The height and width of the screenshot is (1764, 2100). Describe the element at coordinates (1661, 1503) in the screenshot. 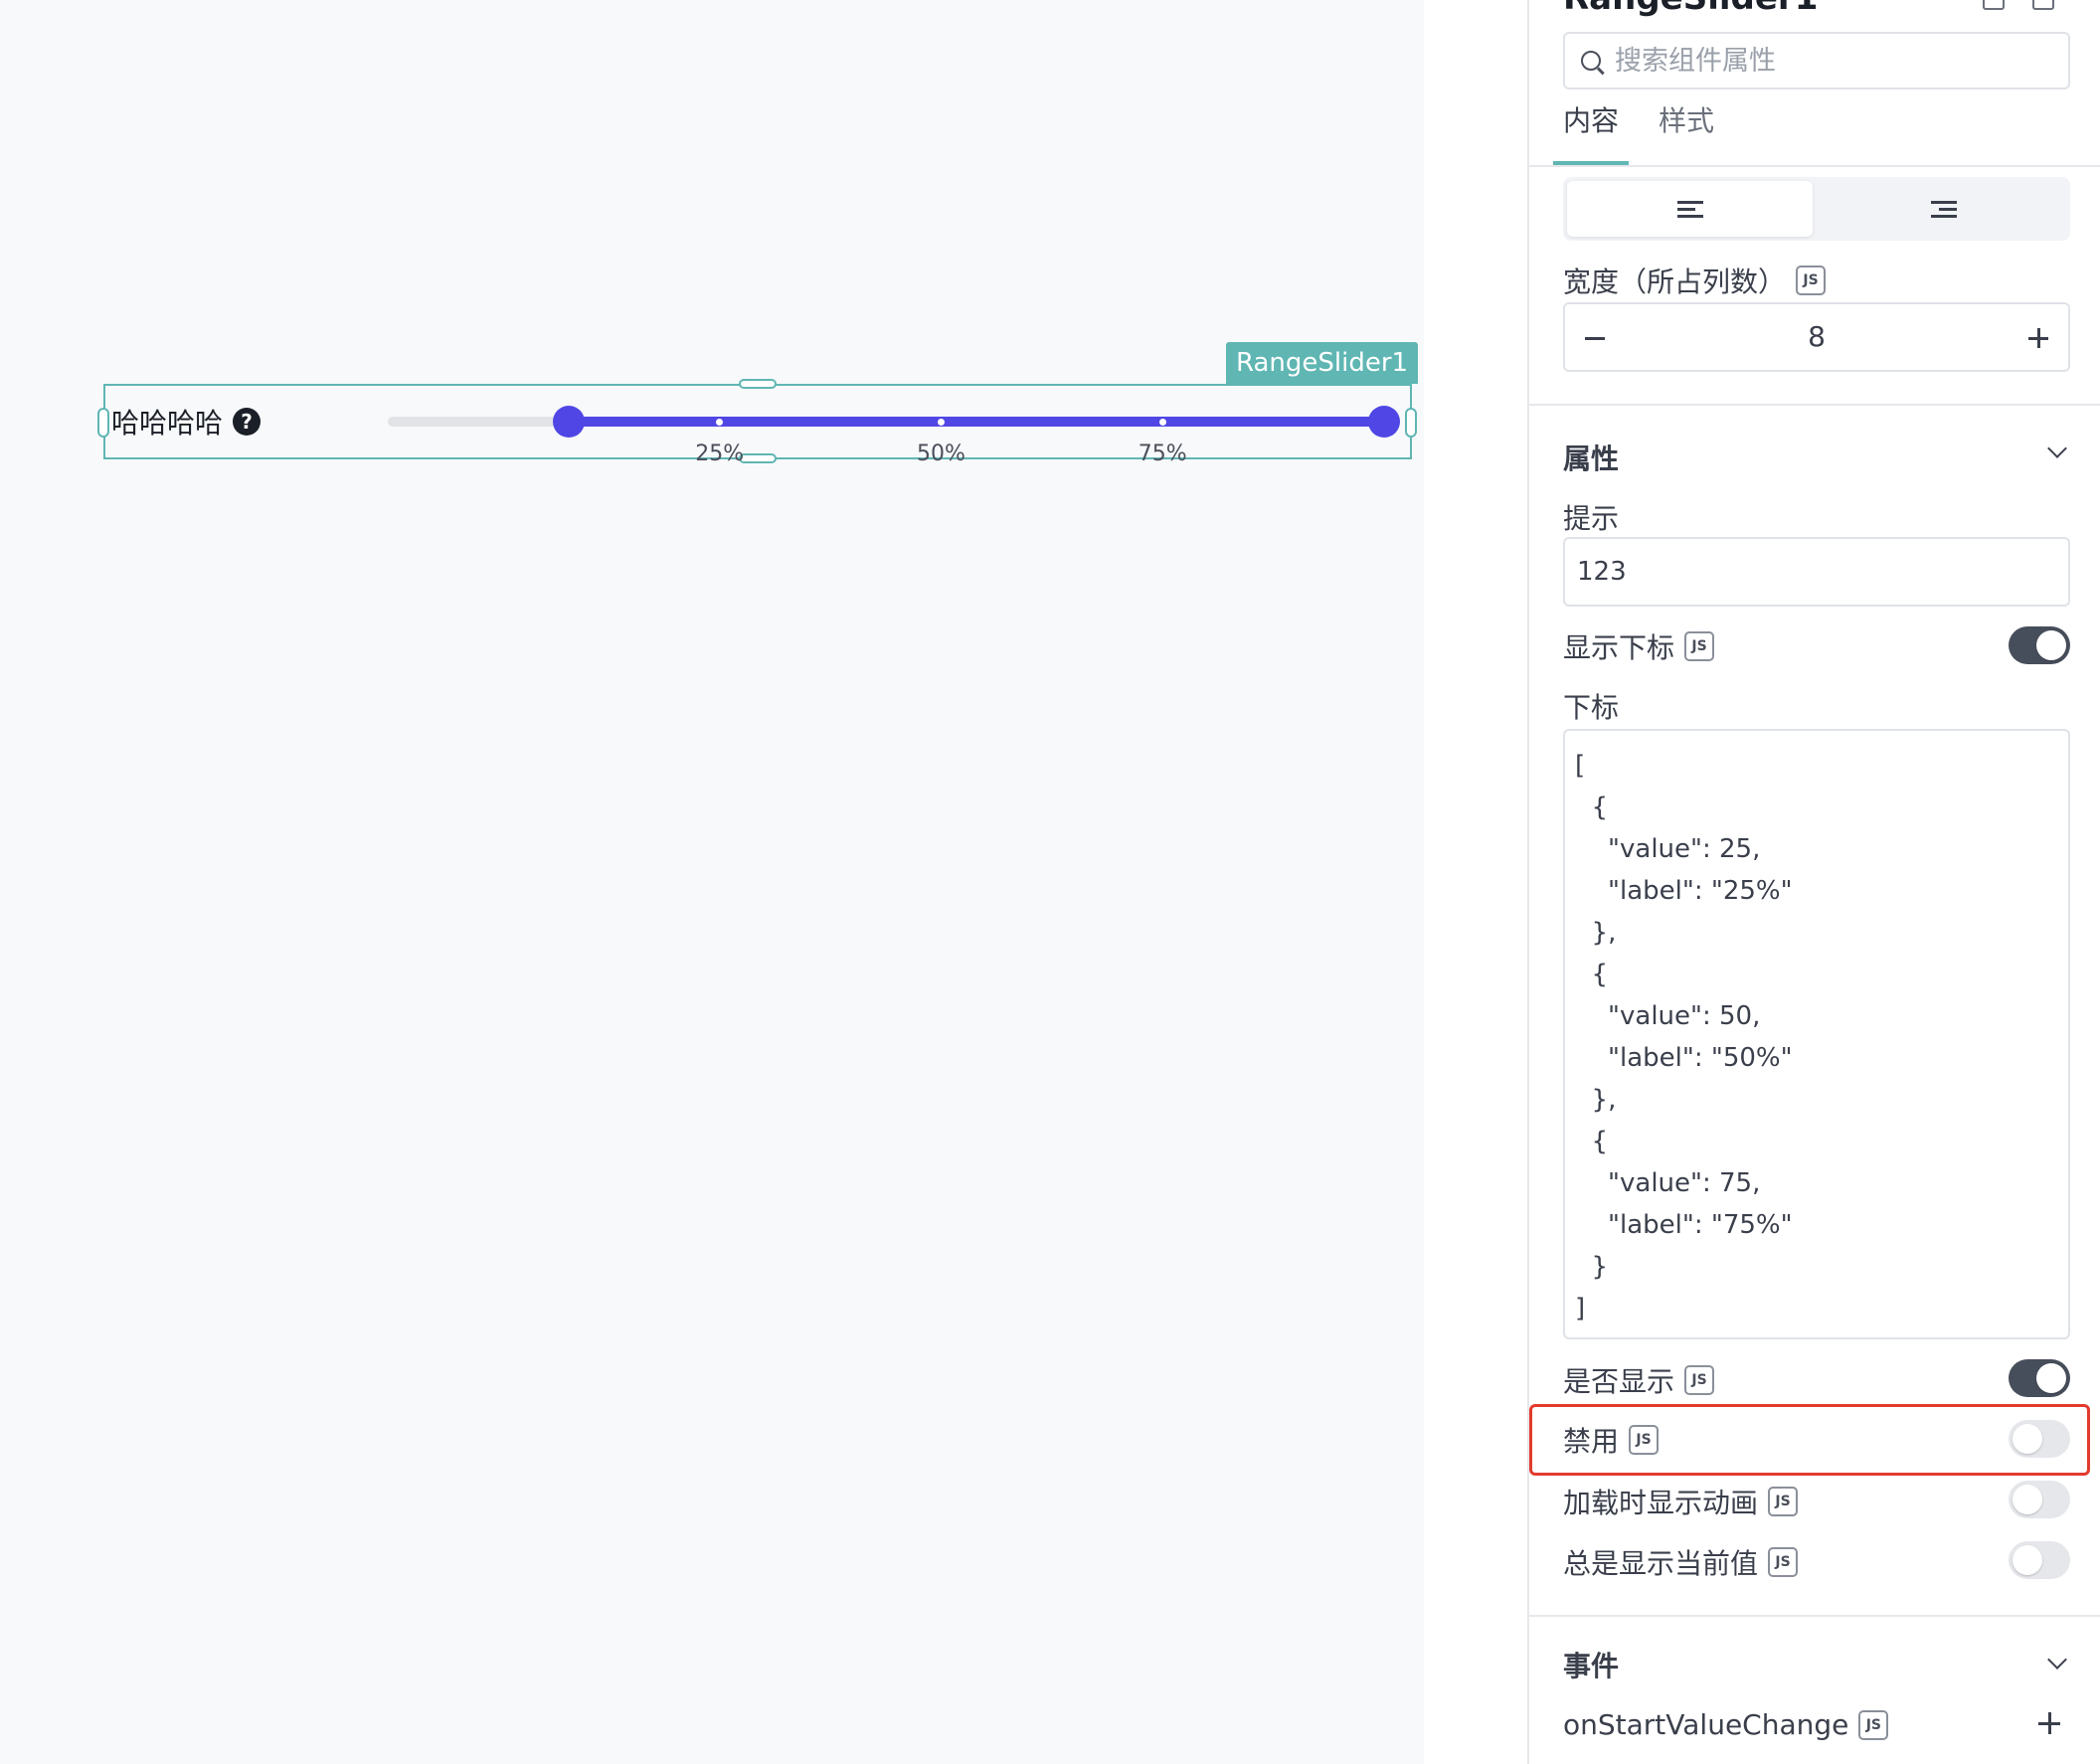

I see `animate-label-text: 加载时显示动画` at that location.